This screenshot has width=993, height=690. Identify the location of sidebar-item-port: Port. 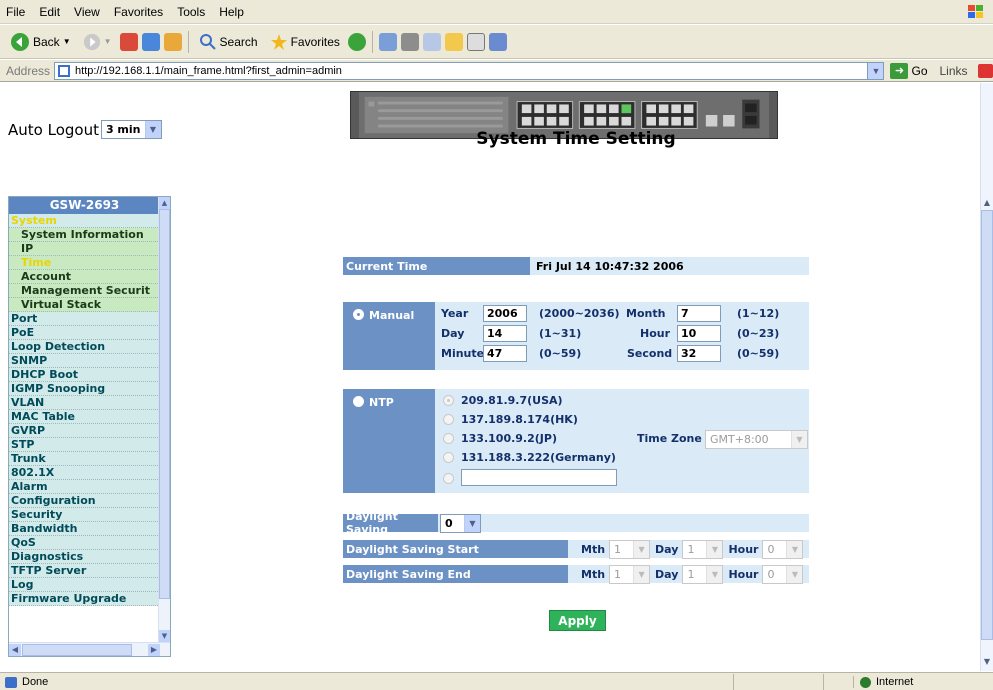
(84, 319).